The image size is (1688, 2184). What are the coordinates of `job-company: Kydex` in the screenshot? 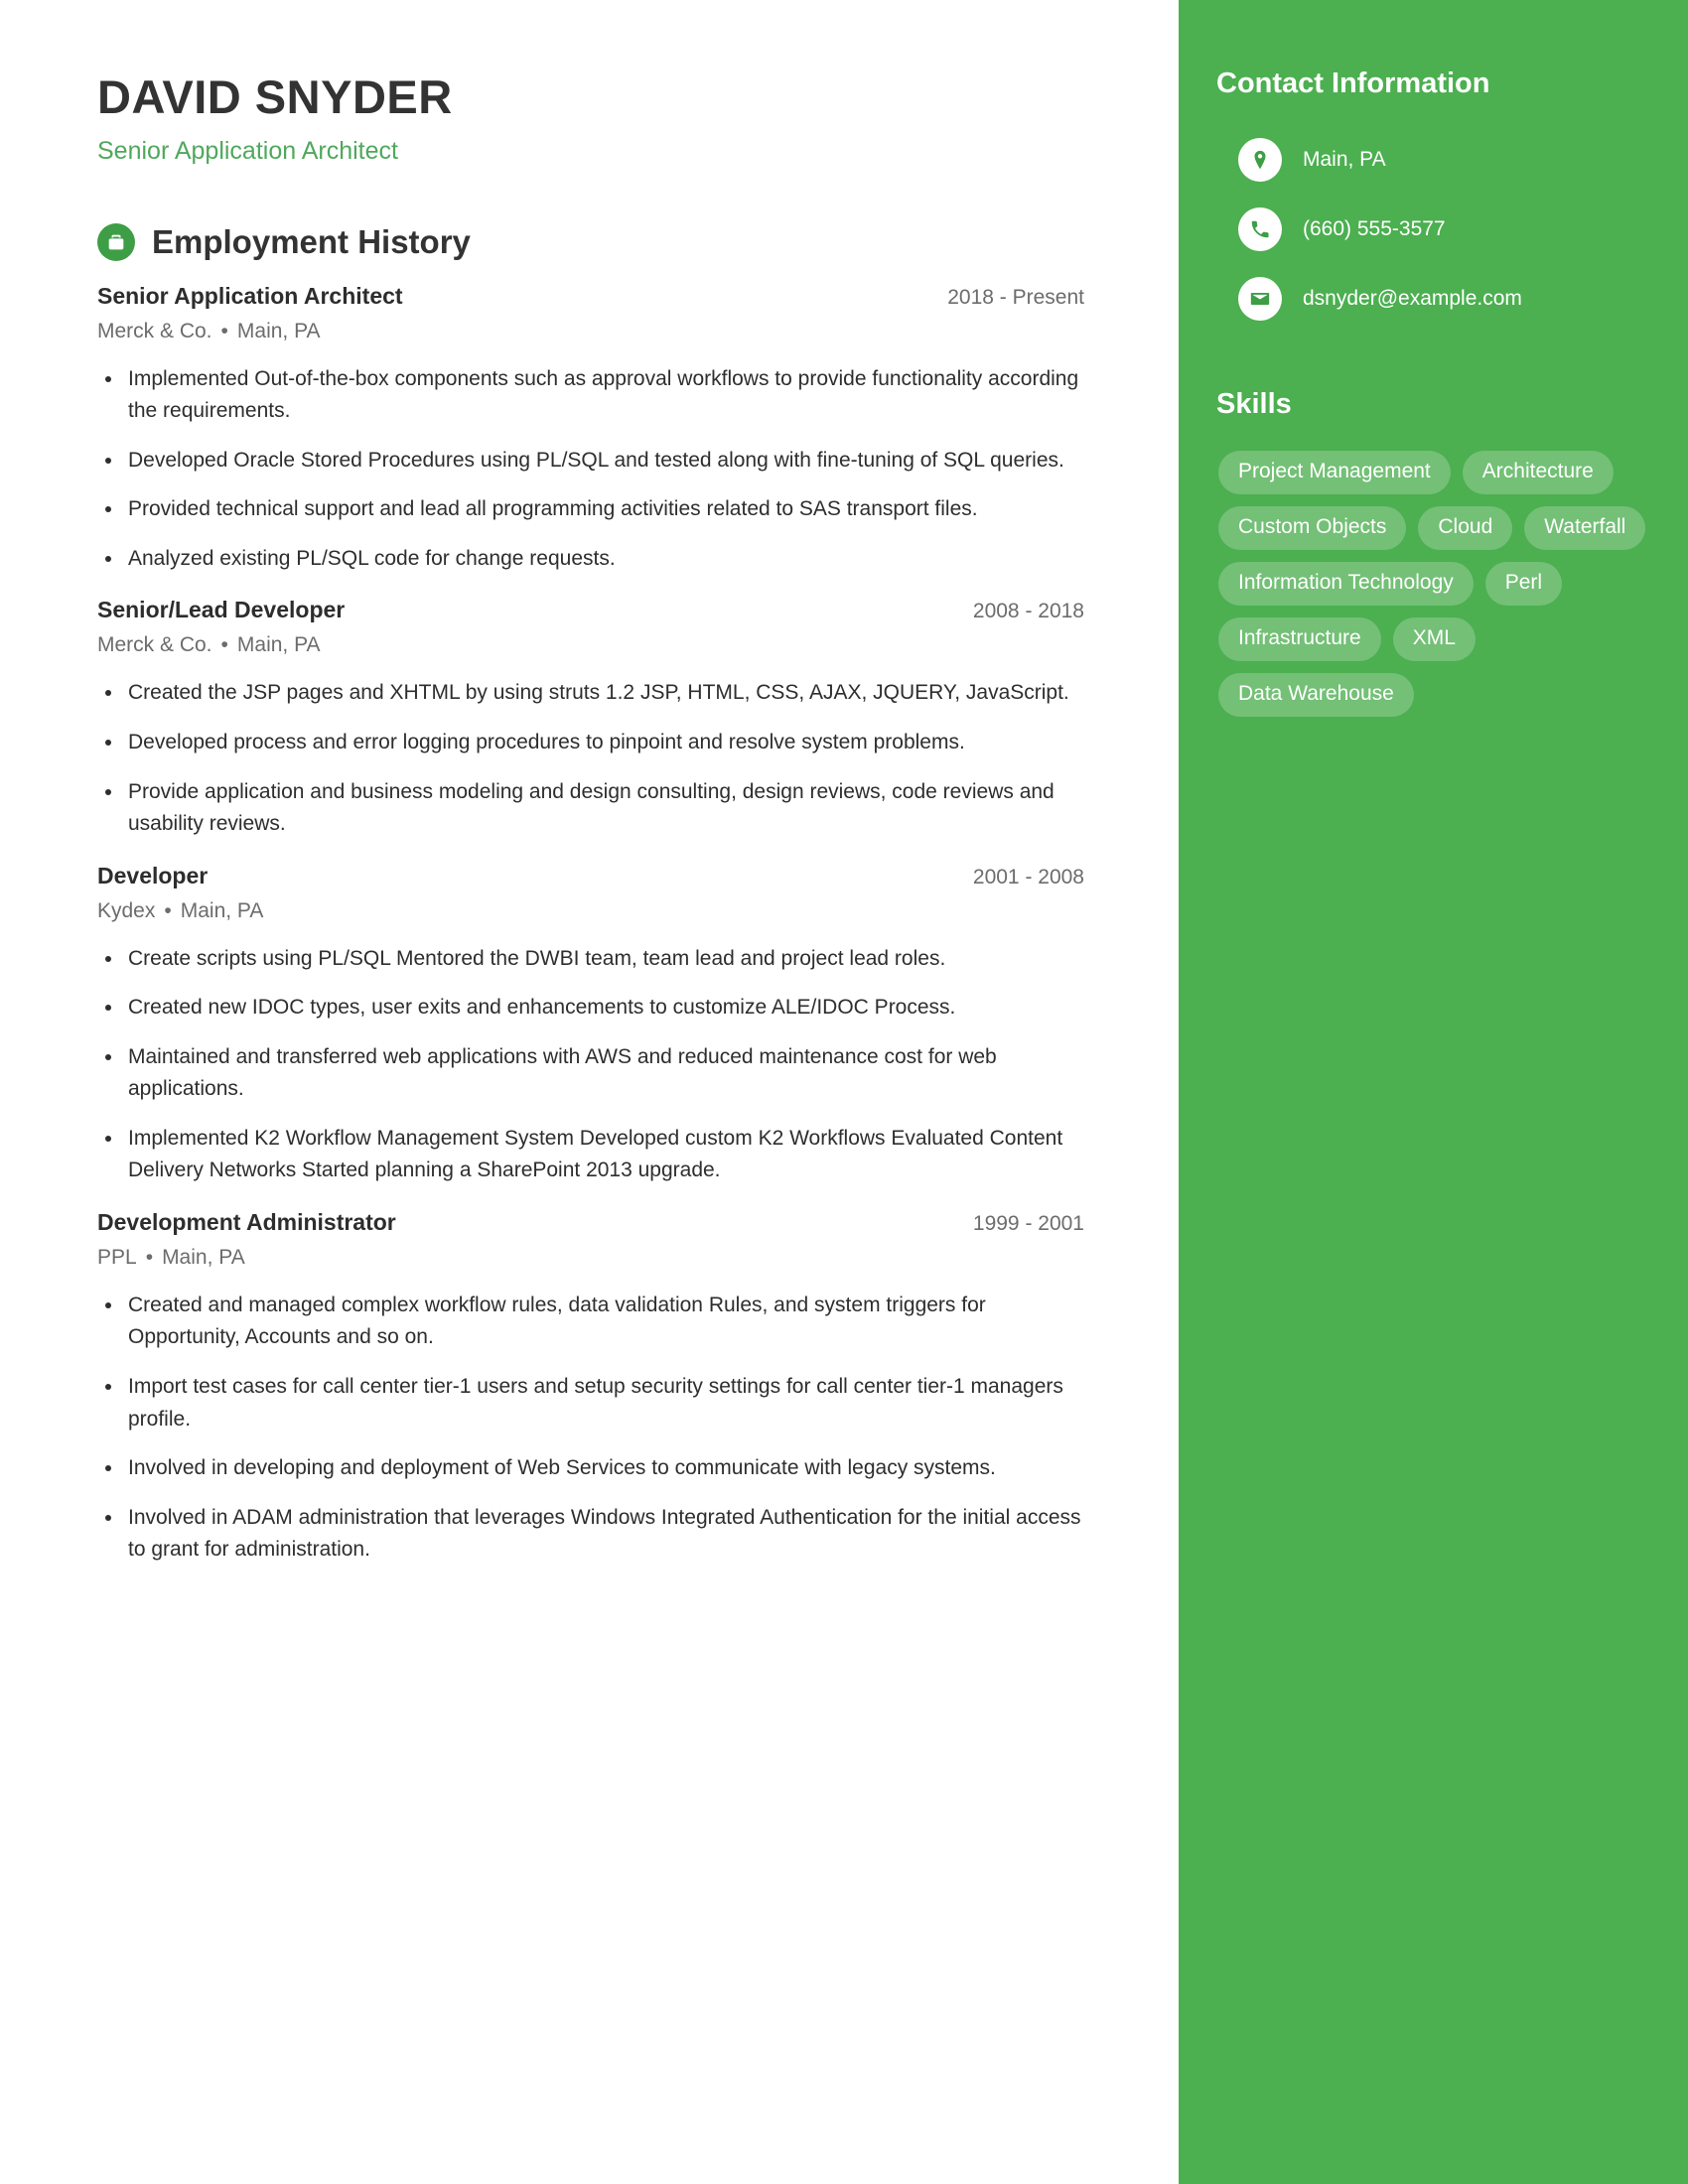 It's located at (126, 910).